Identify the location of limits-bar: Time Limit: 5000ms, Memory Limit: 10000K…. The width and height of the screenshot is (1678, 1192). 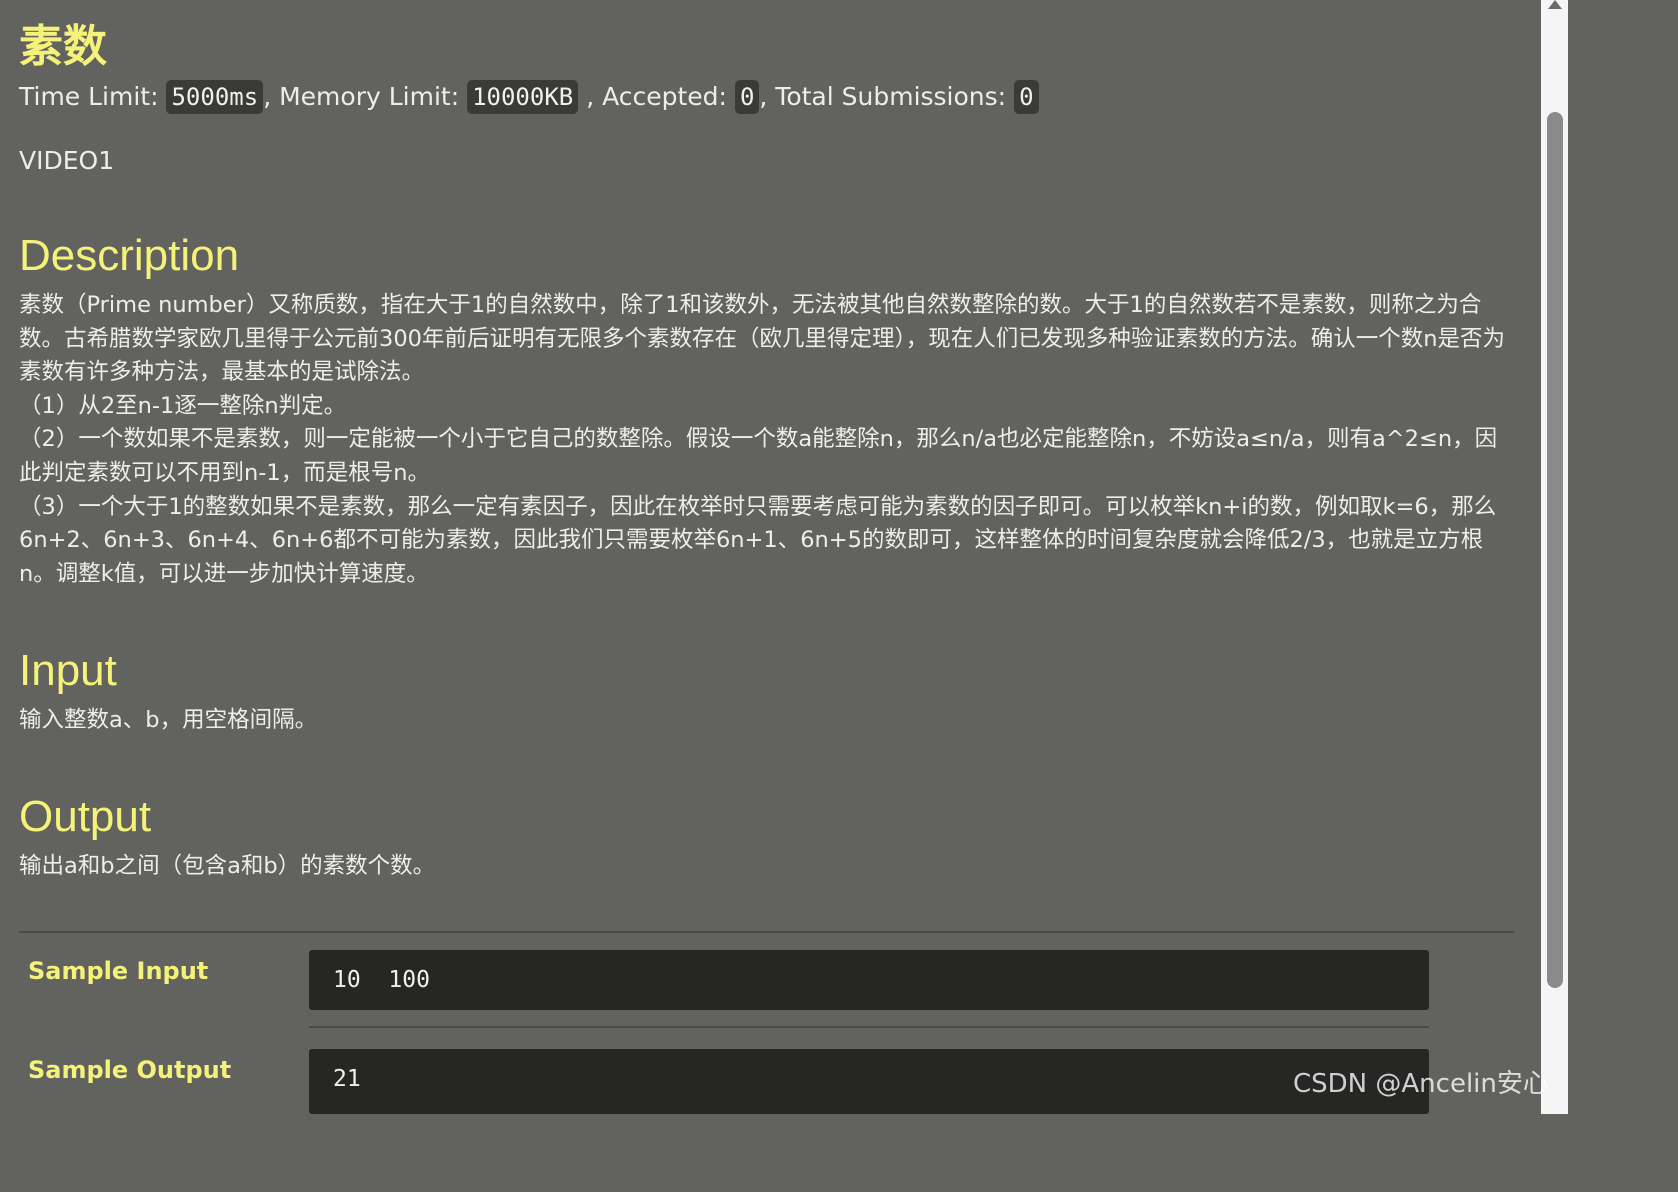
(529, 97).